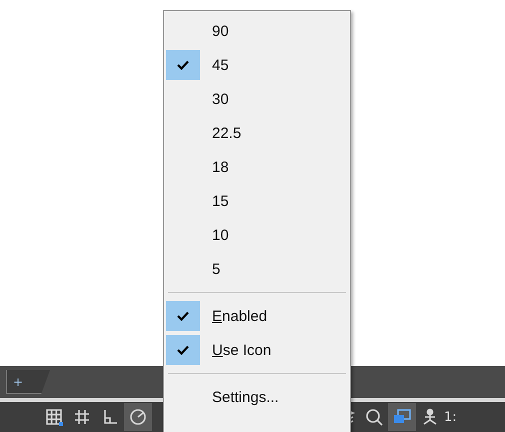 This screenshot has width=505, height=432. Describe the element at coordinates (220, 31) in the screenshot. I see `menu-item: 90` at that location.